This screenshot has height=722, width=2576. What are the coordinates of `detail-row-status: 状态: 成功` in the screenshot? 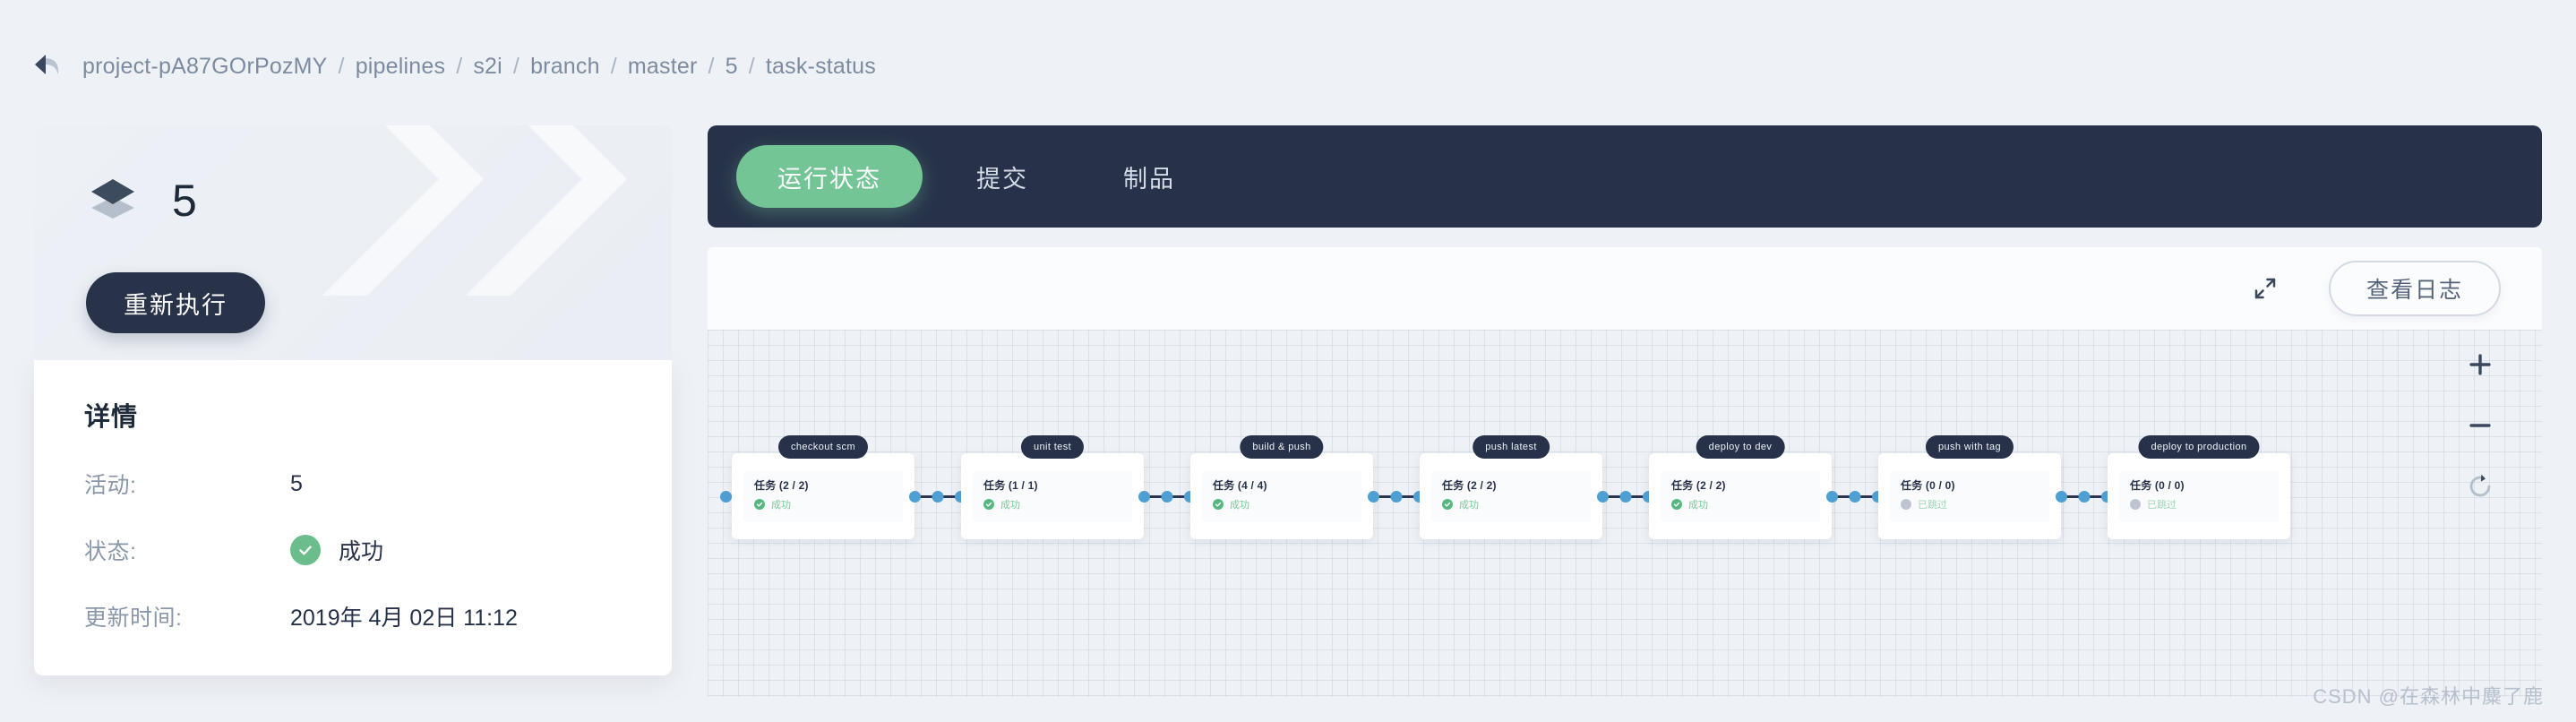 It's located at (353, 550).